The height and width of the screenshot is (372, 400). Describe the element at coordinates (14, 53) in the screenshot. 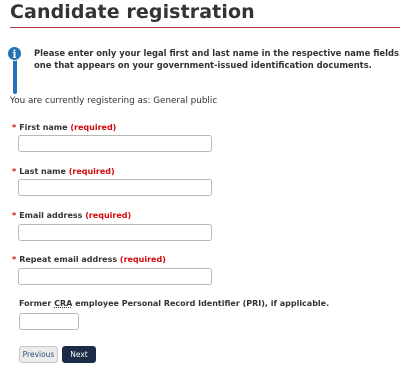

I see `info-icon: i` at that location.